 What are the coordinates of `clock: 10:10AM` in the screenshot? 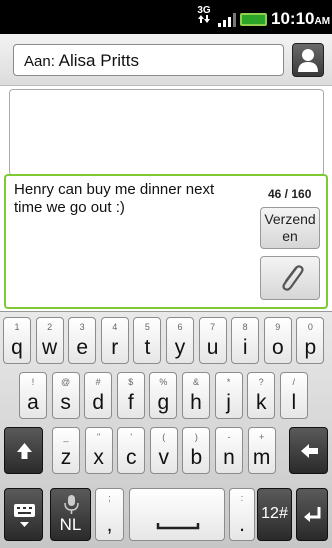 It's located at (301, 18).